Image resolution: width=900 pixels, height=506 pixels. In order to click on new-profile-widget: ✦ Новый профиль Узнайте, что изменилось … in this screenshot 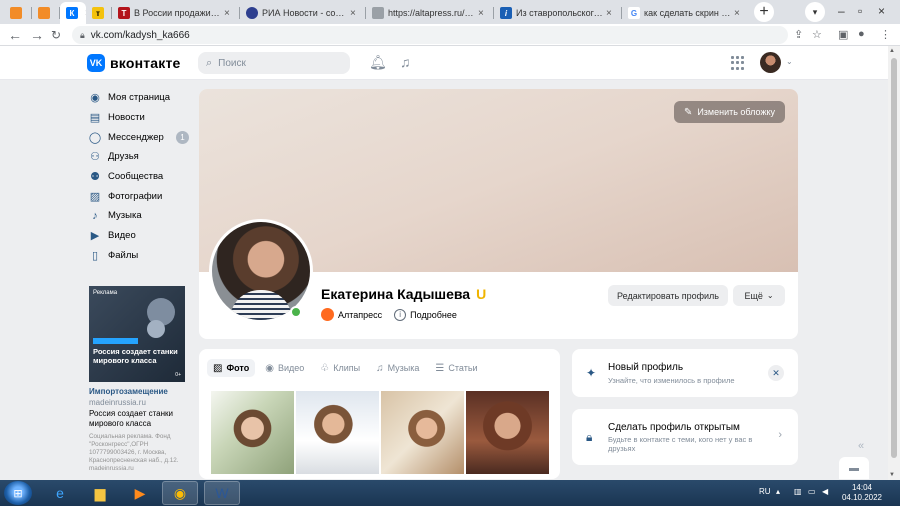, I will do `click(685, 373)`.